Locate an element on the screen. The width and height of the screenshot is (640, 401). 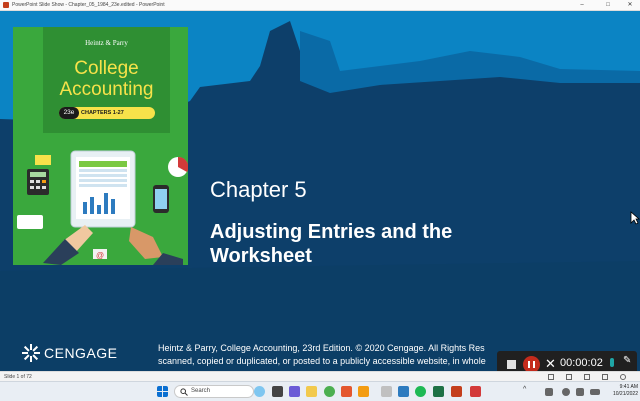
battery-icon is located at coordinates (595, 392).